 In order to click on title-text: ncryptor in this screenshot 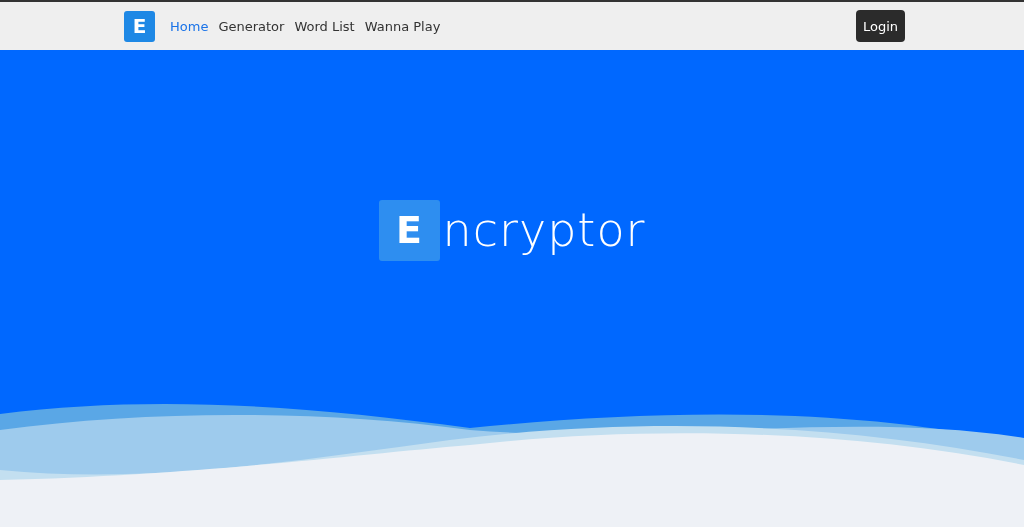, I will do `click(544, 230)`.